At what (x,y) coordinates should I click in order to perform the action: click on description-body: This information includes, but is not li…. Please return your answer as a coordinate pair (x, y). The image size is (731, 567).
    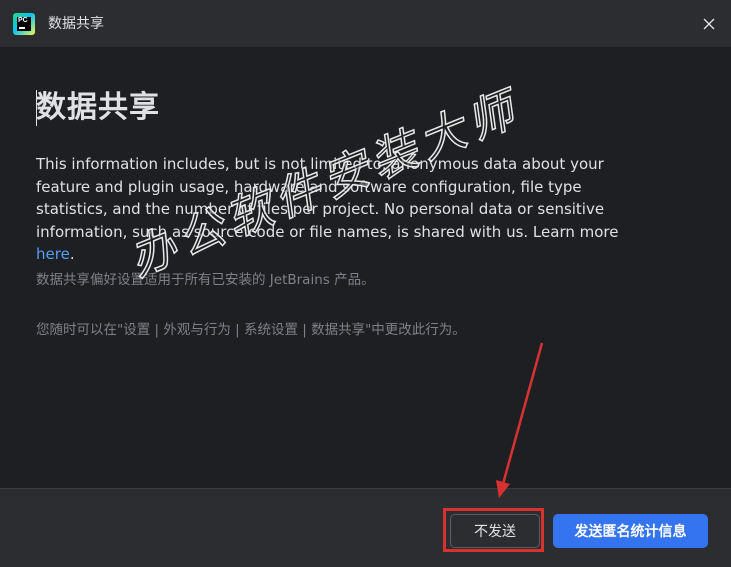
    Looking at the image, I should click on (327, 198).